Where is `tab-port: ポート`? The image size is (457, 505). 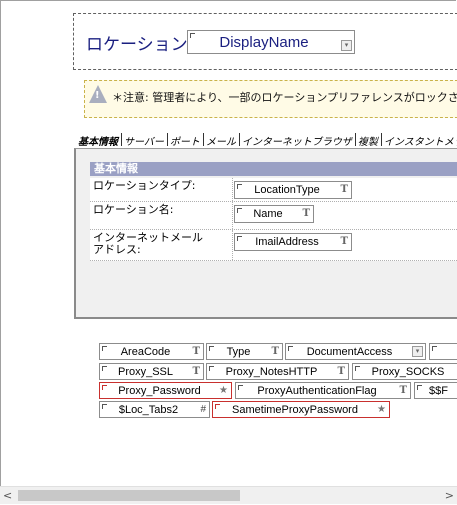 tab-port: ポート is located at coordinates (186, 139).